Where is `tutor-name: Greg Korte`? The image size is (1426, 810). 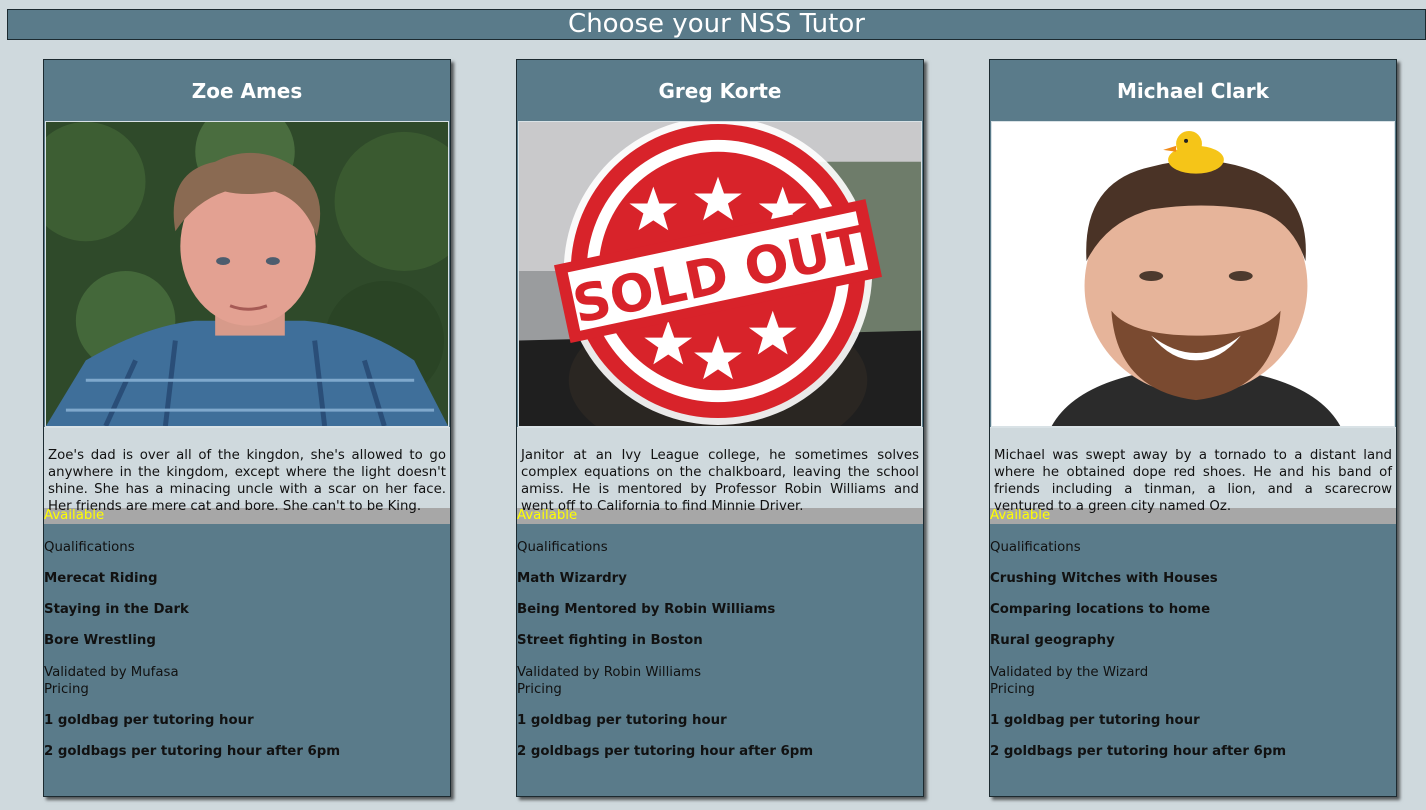 tutor-name: Greg Korte is located at coordinates (720, 91).